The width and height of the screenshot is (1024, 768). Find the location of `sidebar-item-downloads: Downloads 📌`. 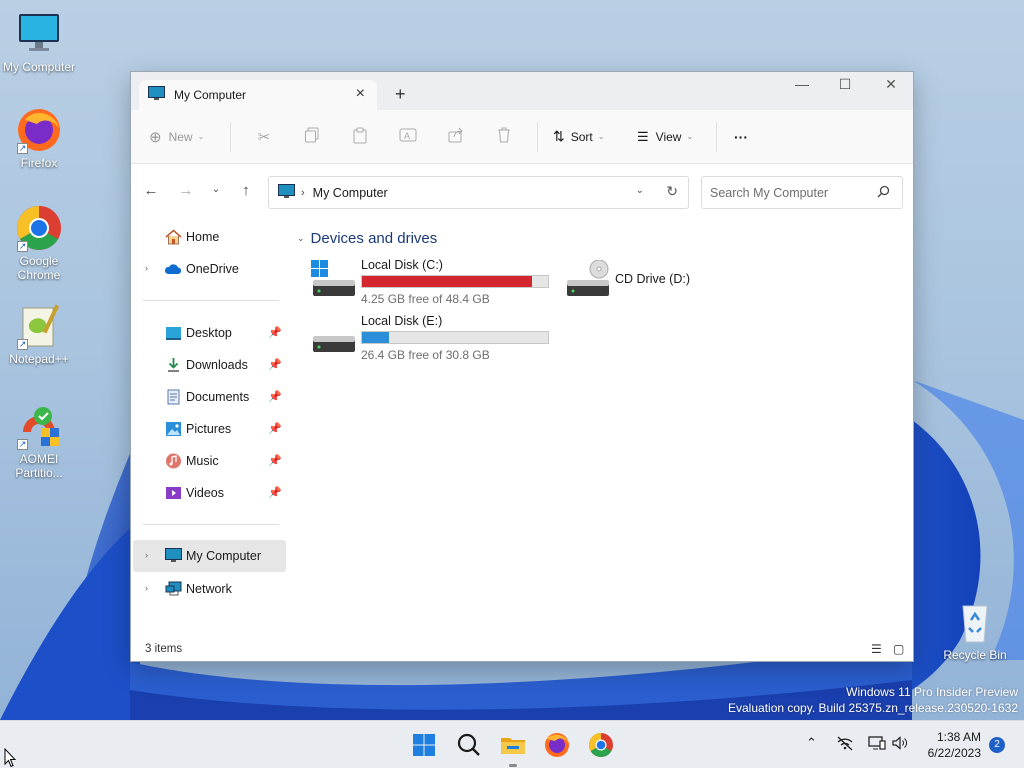

sidebar-item-downloads: Downloads 📌 is located at coordinates (209, 365).